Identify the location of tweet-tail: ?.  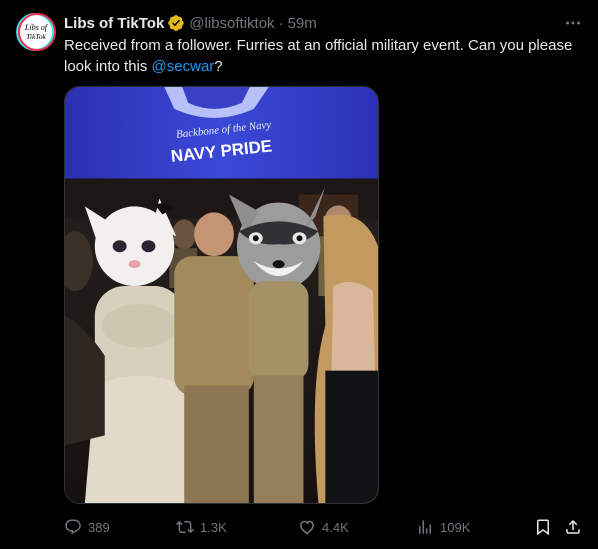
(218, 66).